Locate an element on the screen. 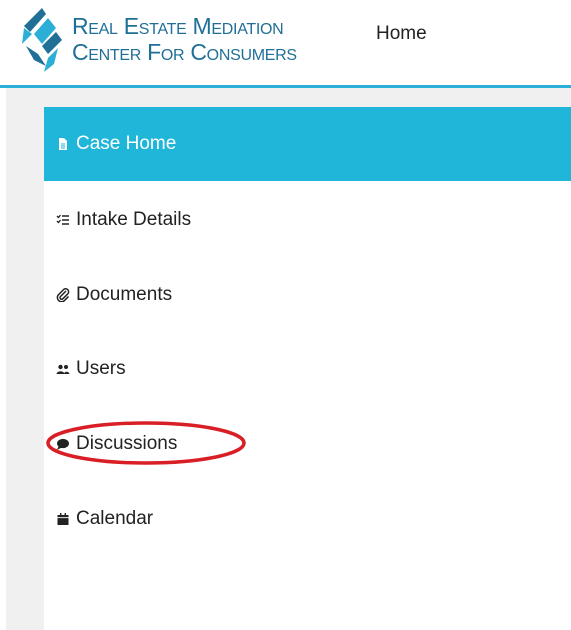 This screenshot has height=630, width=571. sidebar-item-label: Case Home is located at coordinates (126, 143).